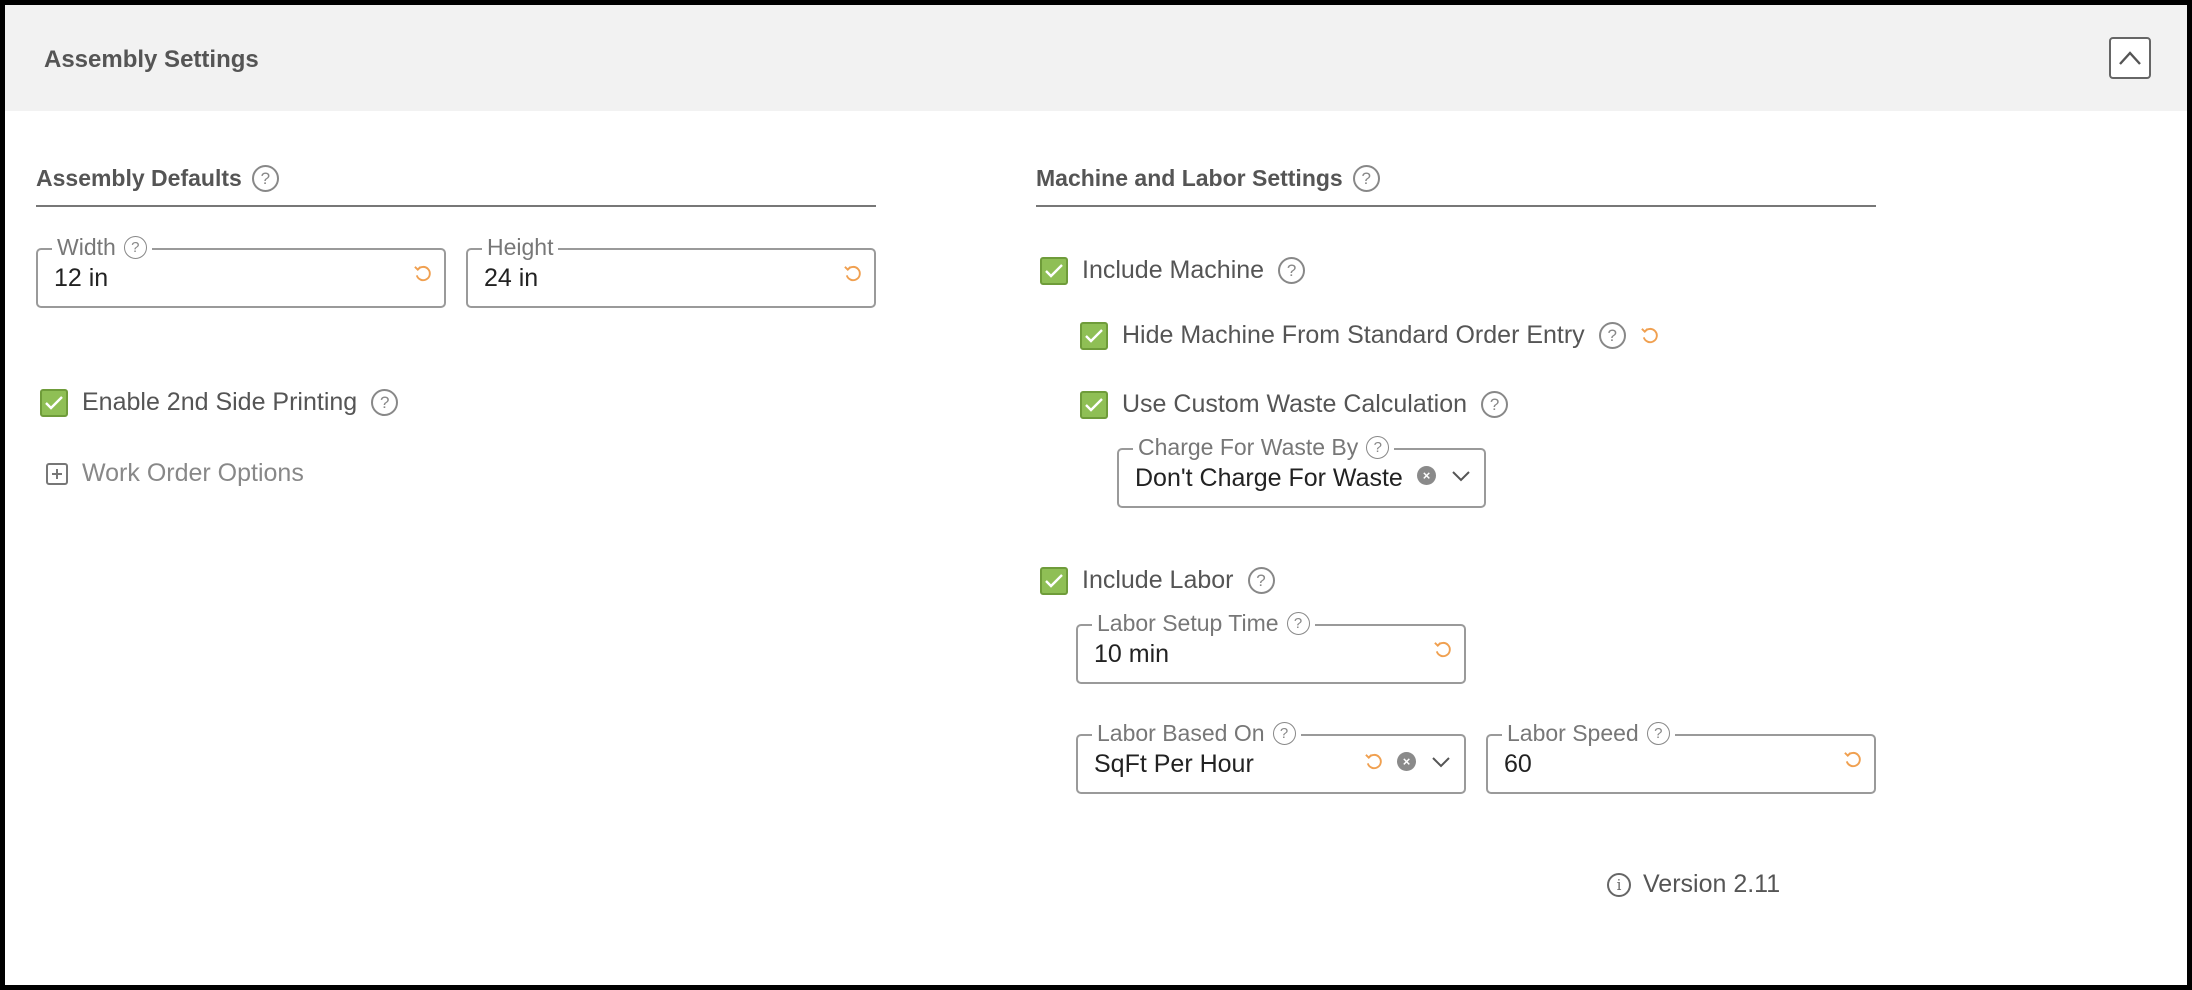 The image size is (2192, 990). Describe the element at coordinates (1174, 764) in the screenshot. I see `labor-based-on-value: SqFt Per Hour` at that location.